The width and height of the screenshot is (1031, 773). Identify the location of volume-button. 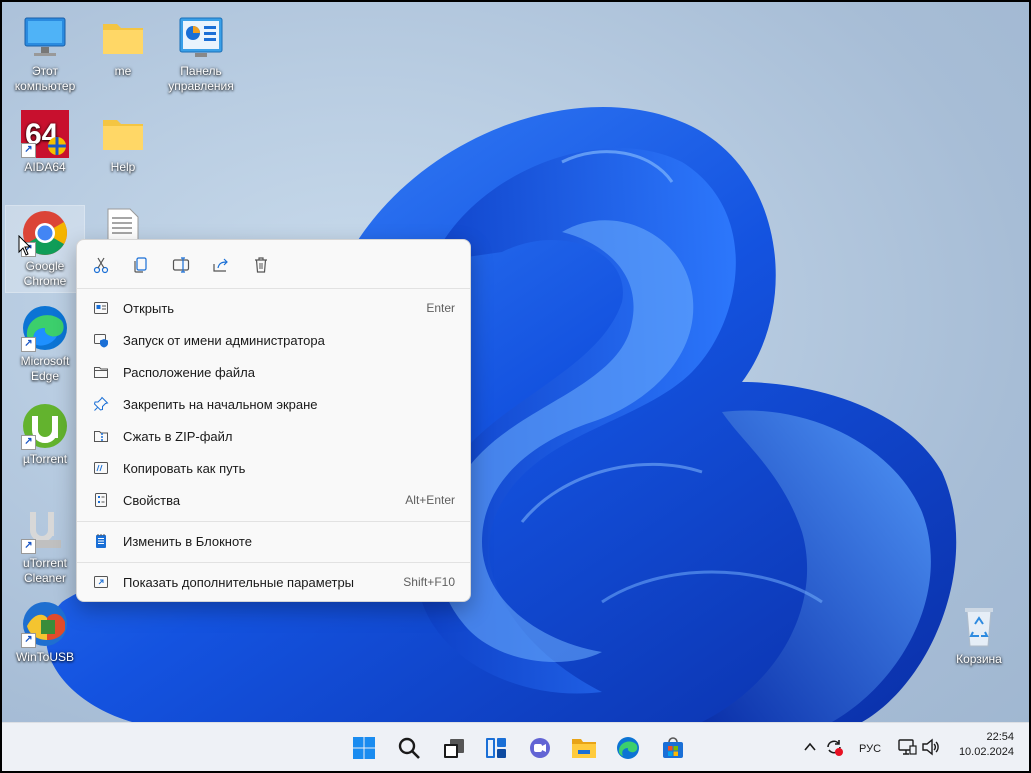
(931, 749).